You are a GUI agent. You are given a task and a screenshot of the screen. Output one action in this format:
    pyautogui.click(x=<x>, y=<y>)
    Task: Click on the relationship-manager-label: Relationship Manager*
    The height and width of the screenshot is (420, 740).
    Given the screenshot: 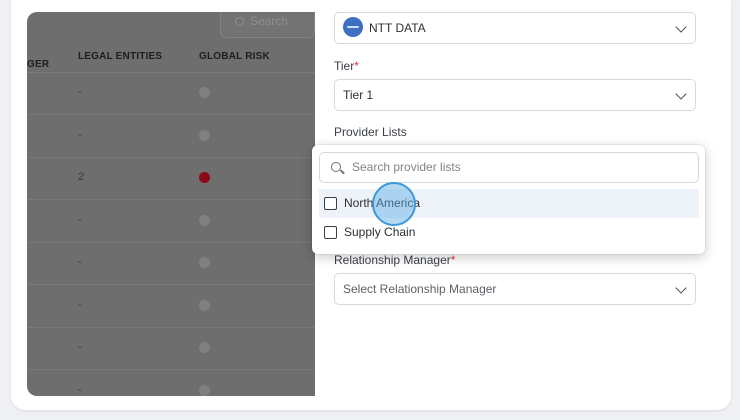 What is the action you would take?
    pyautogui.click(x=395, y=260)
    